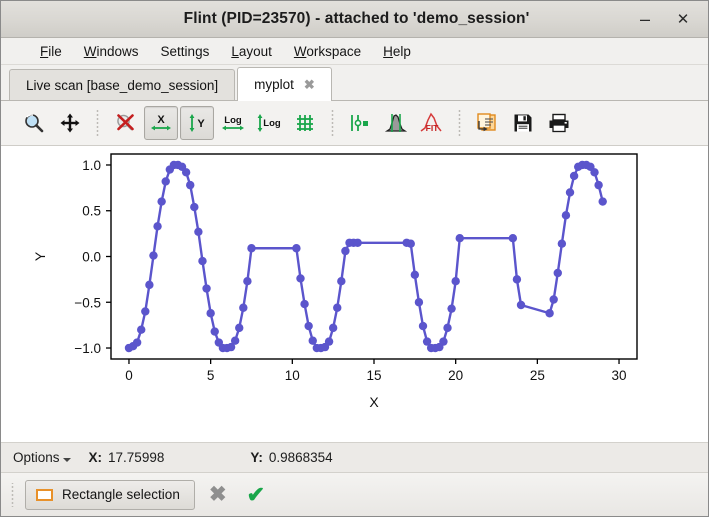 The width and height of the screenshot is (709, 517). Describe the element at coordinates (291, 457) in the screenshot. I see `cursor-y-readout: Y: 0.9868354` at that location.